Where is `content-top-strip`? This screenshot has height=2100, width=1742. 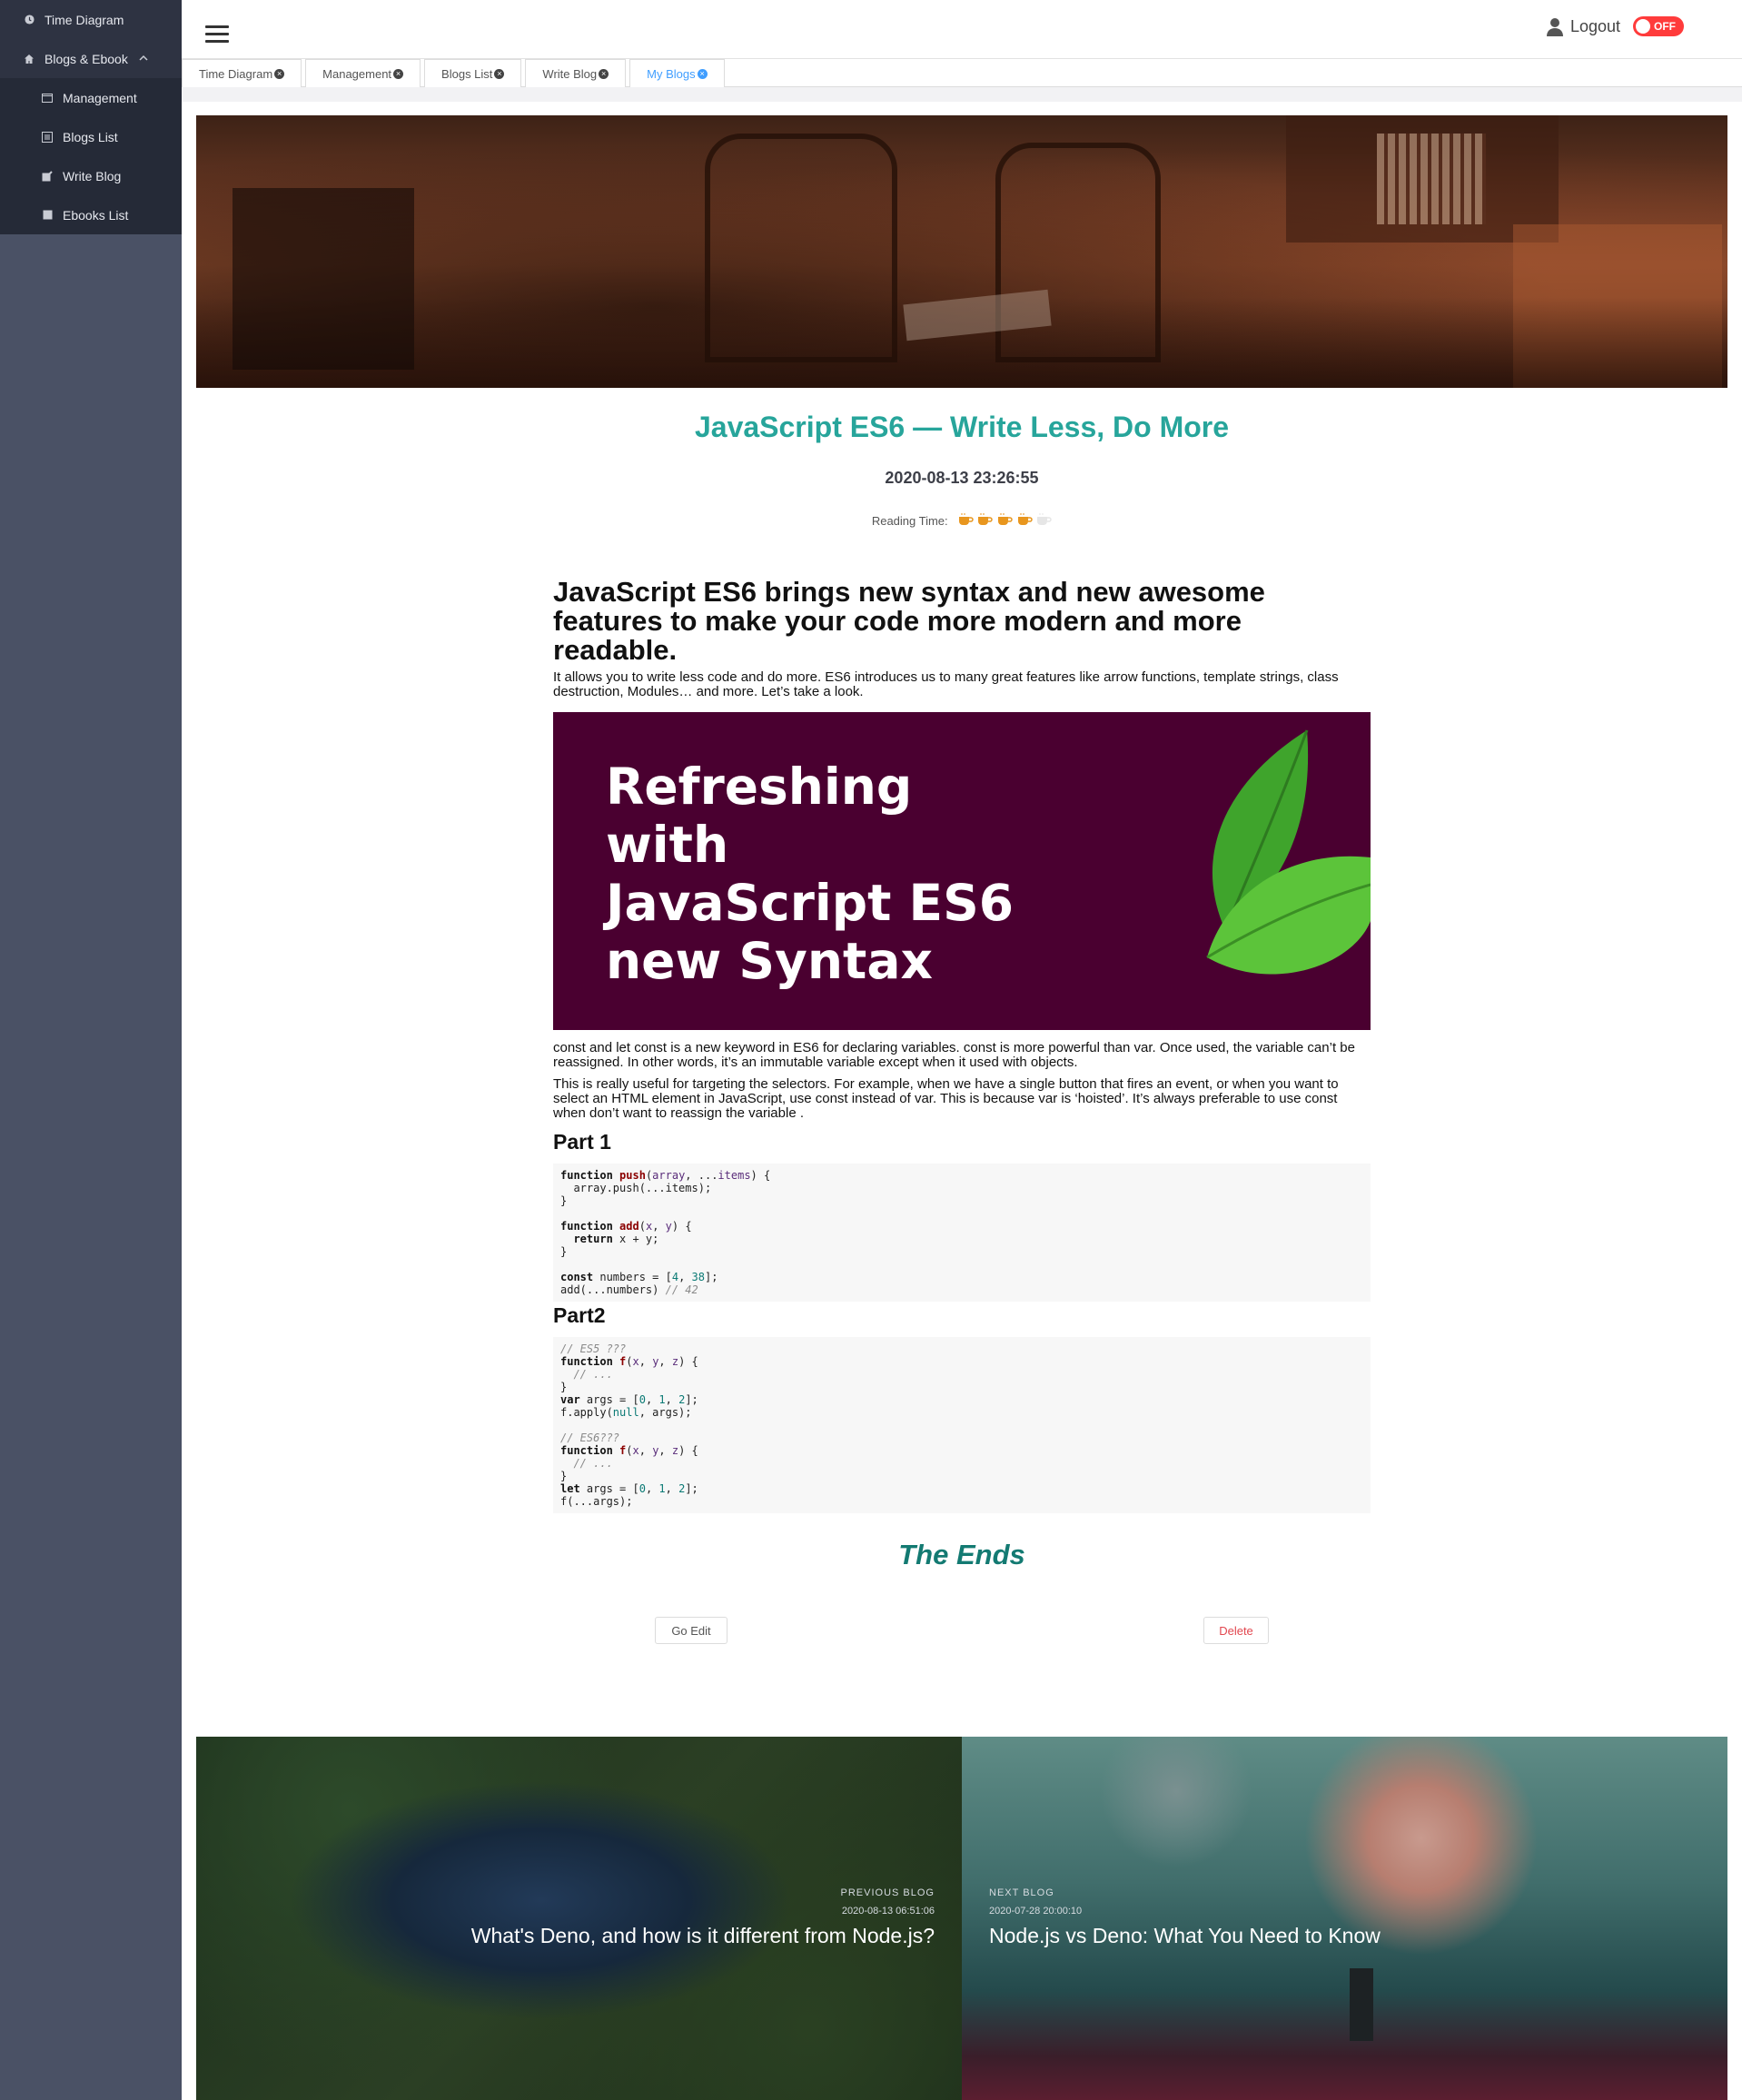 content-top-strip is located at coordinates (962, 94).